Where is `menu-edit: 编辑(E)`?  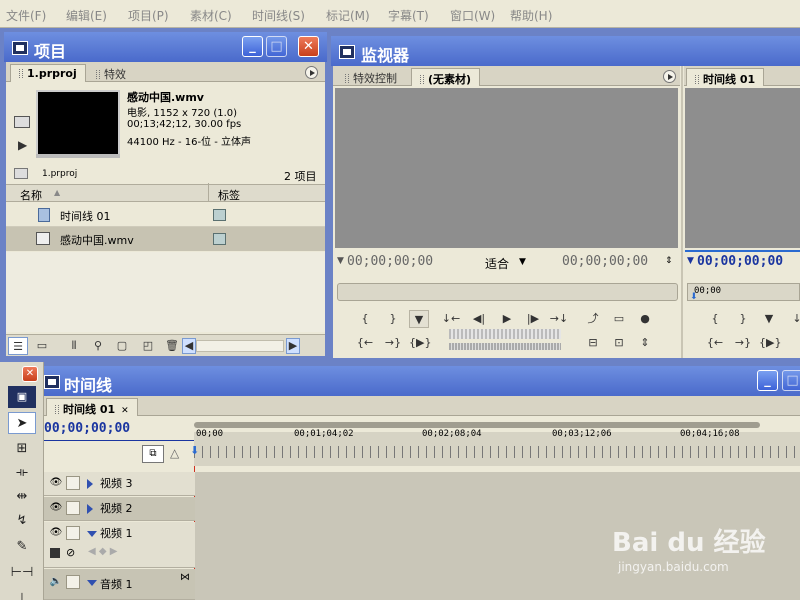
menu-edit: 编辑(E) is located at coordinates (86, 15).